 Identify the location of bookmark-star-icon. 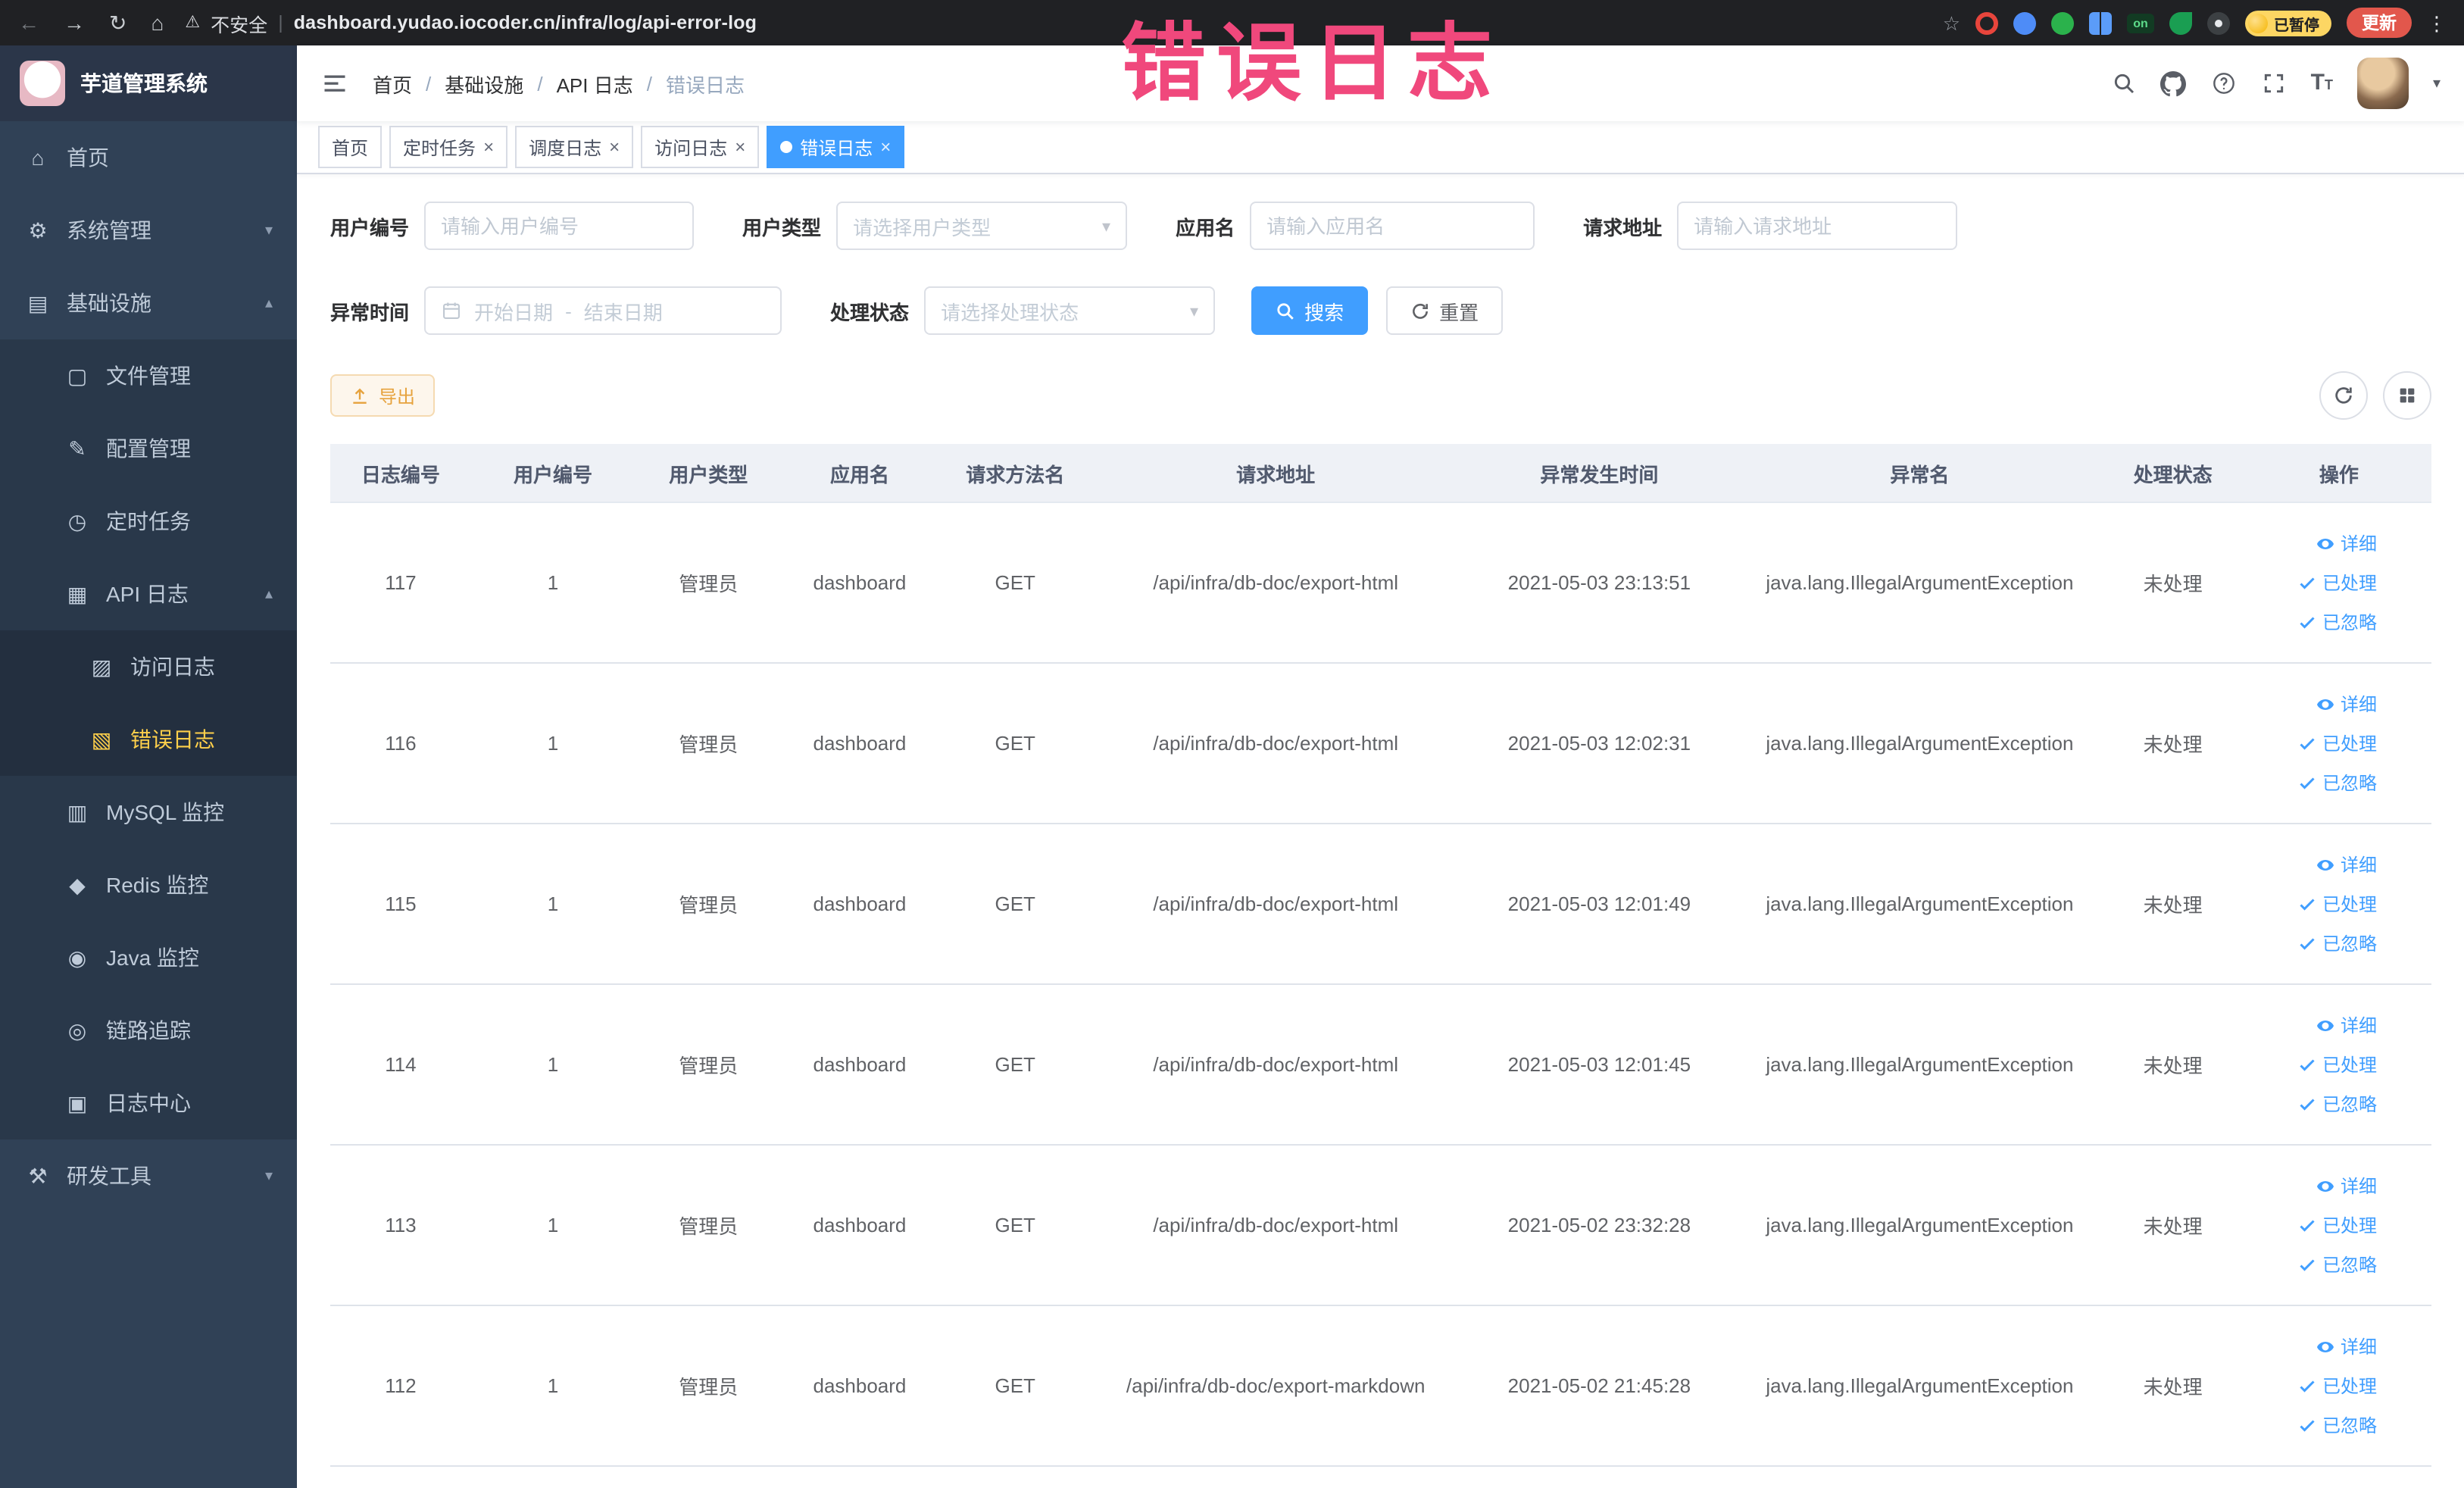
(1951, 23).